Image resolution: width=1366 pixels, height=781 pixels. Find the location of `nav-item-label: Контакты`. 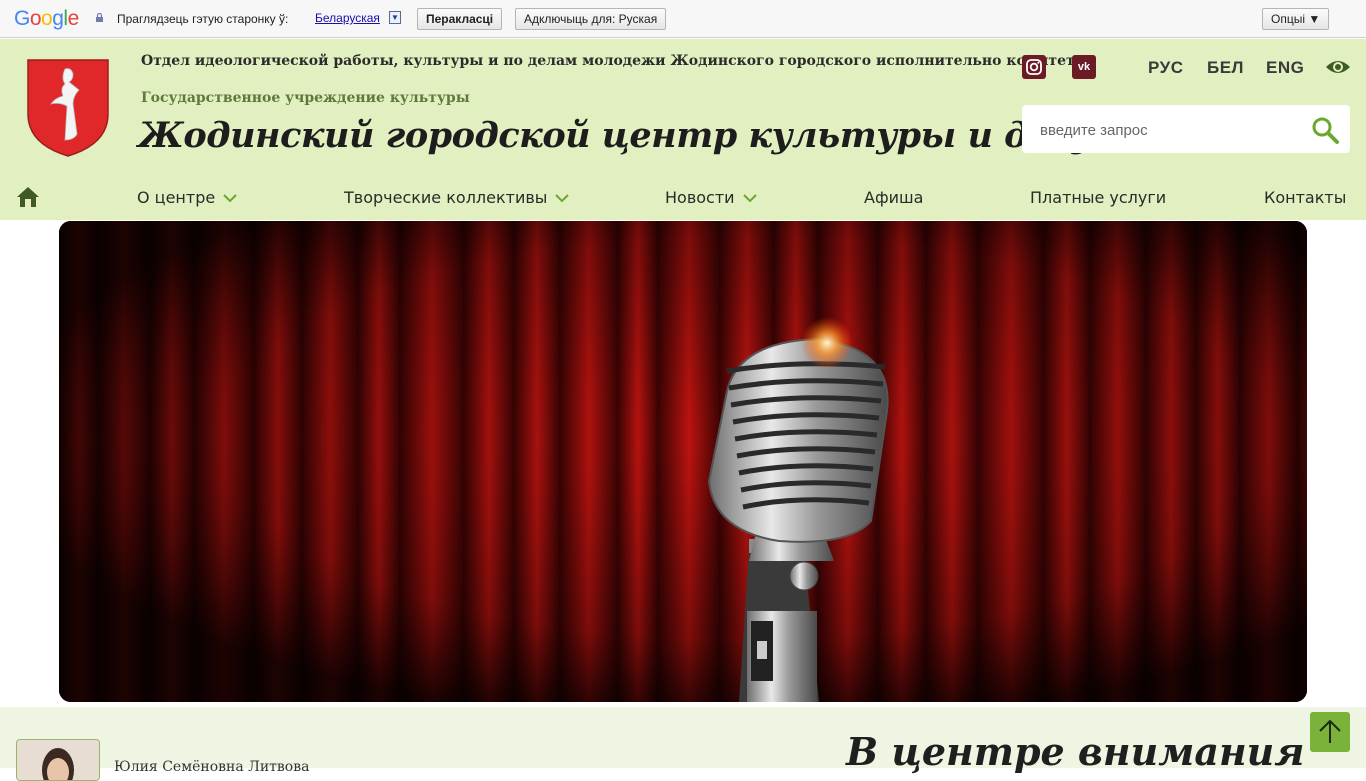

nav-item-label: Контакты is located at coordinates (1305, 197).